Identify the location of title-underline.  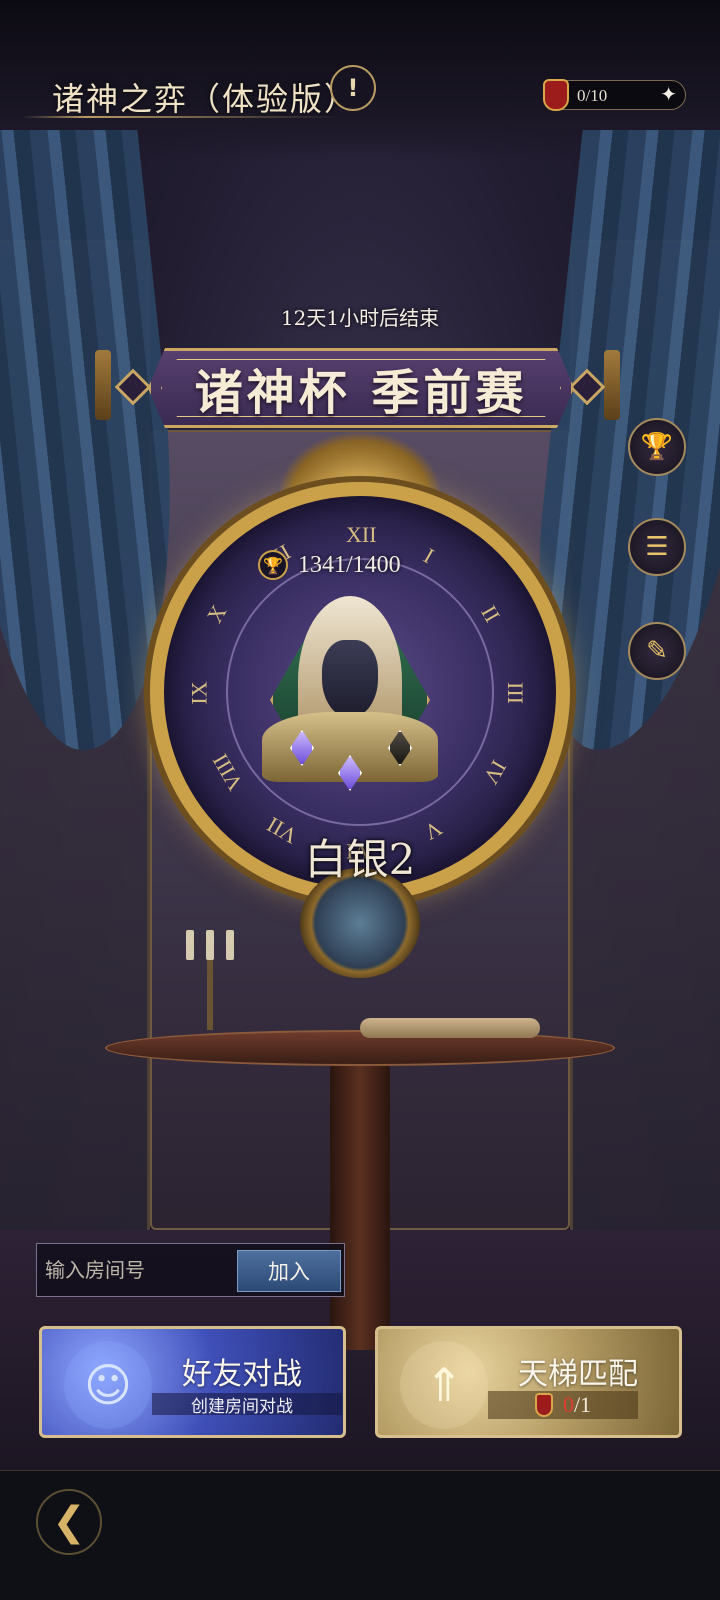
(182, 117).